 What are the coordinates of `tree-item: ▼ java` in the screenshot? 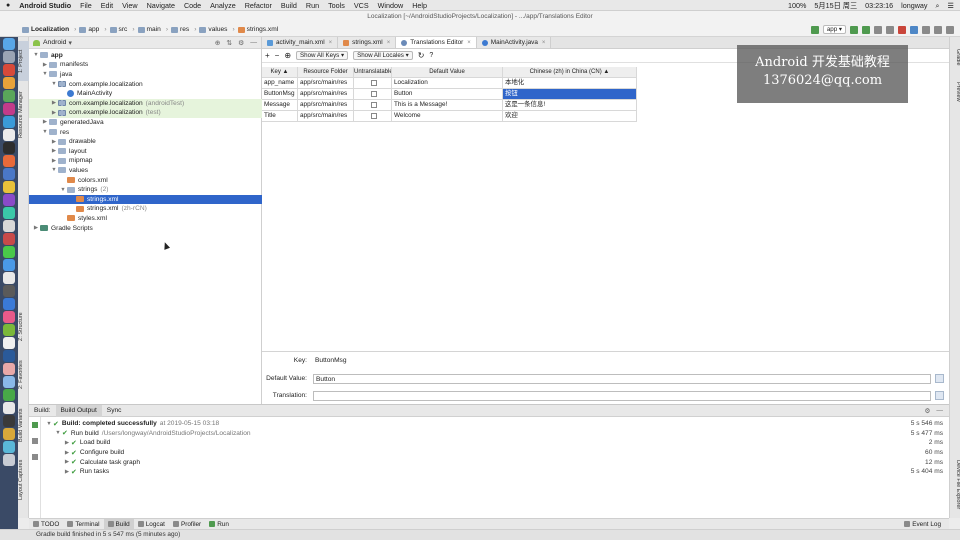 It's located at (145, 75).